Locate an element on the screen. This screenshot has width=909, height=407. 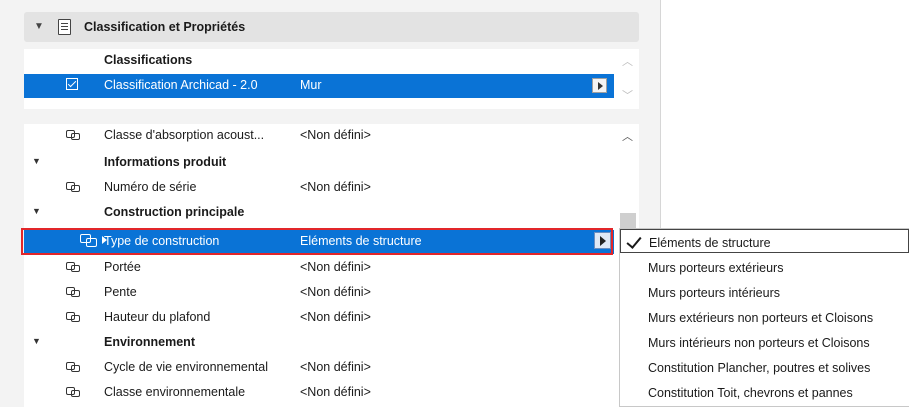
dropdown-option: Murs intérieurs non porteurs et Cloisons is located at coordinates (764, 342).